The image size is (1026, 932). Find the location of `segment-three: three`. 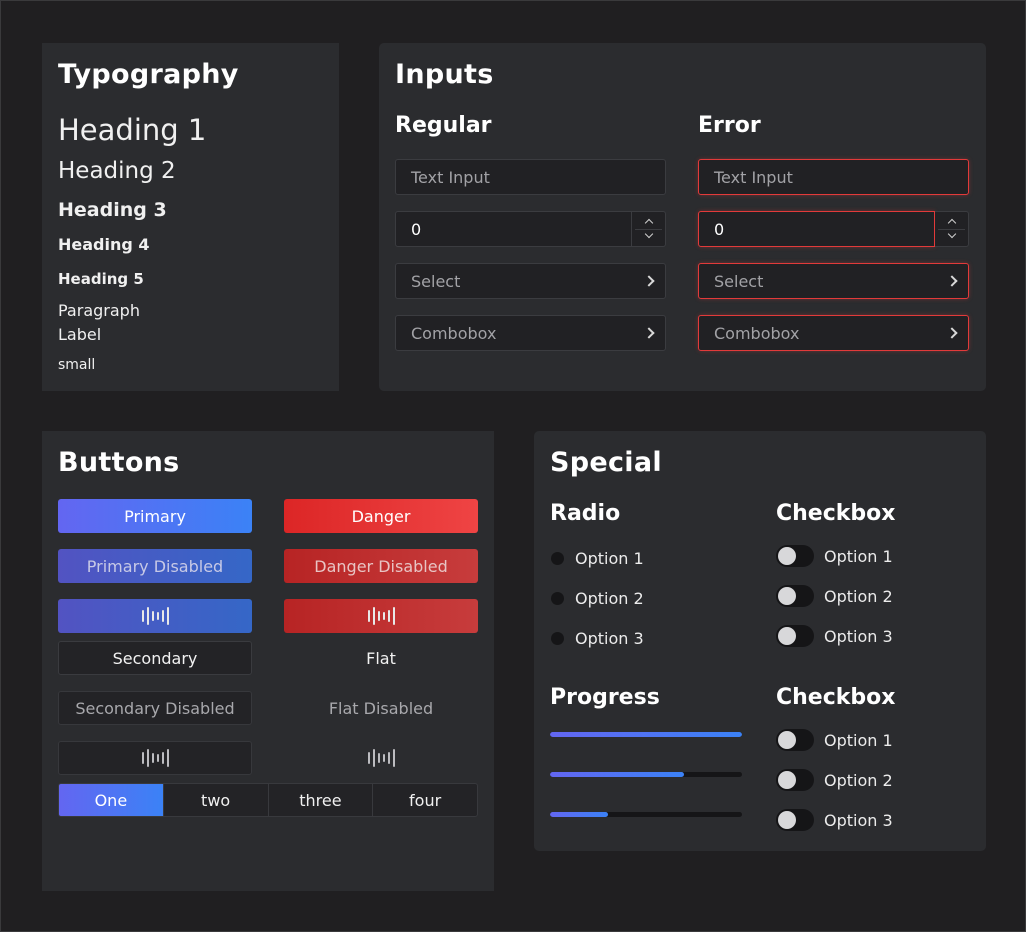

segment-three: three is located at coordinates (320, 800).